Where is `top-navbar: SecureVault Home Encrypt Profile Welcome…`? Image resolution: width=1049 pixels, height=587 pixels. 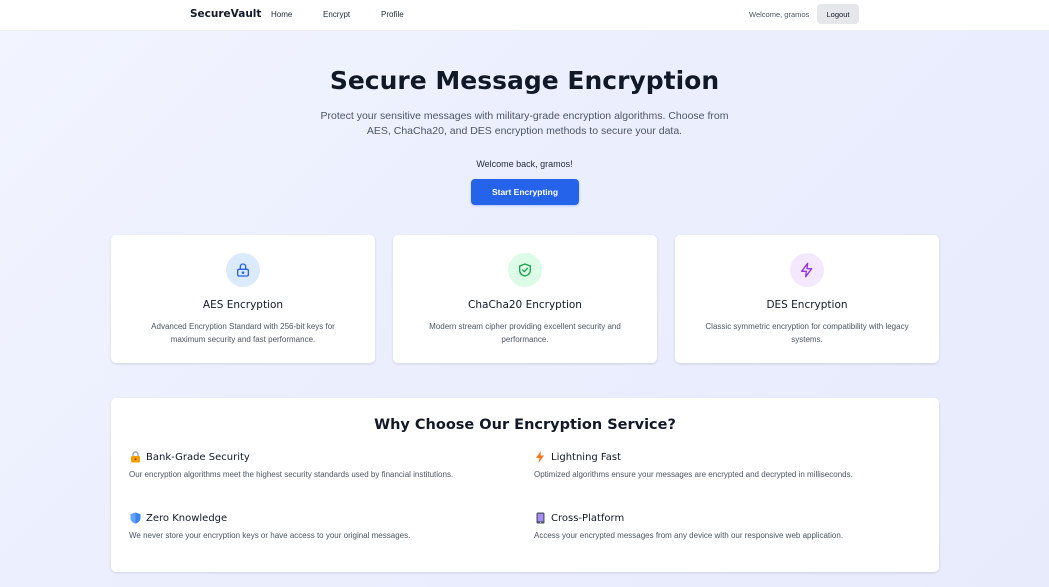
top-navbar: SecureVault Home Encrypt Profile Welcome… is located at coordinates (524, 15).